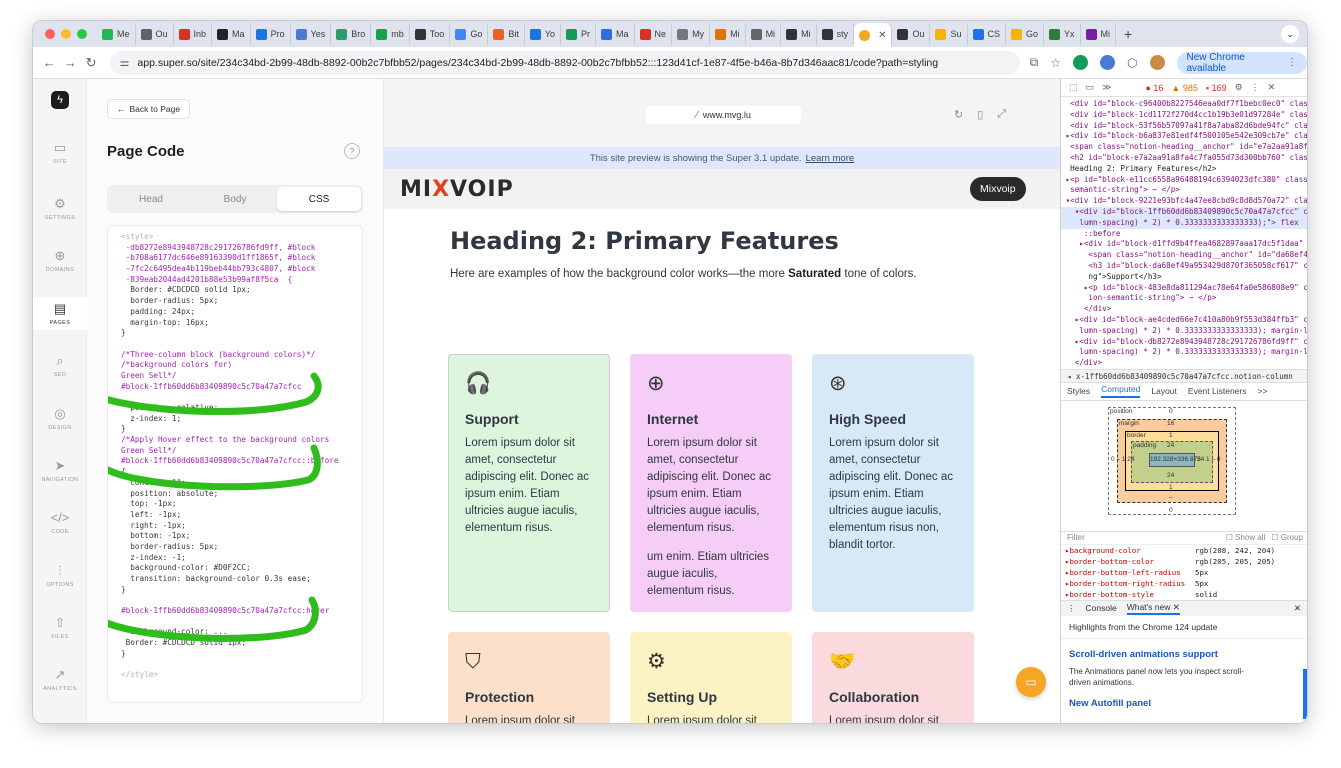 The height and width of the screenshot is (768, 1341). Describe the element at coordinates (457, 189) in the screenshot. I see `mixvoip-logo: MIXVOIP` at that location.